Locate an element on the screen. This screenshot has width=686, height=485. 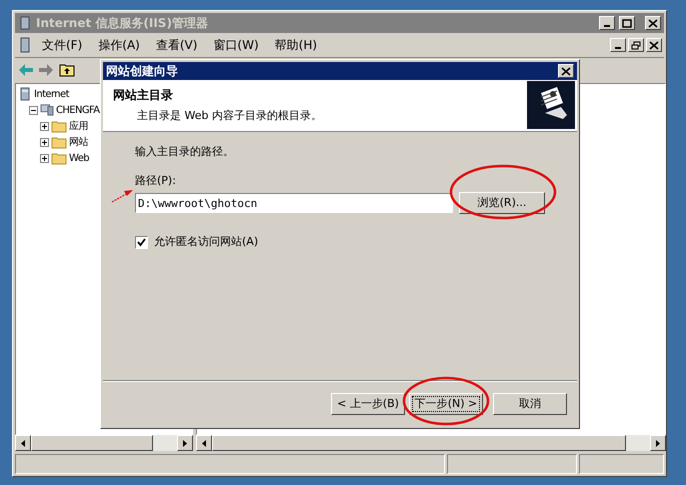
tree-item: 网站 is located at coordinates (78, 142).